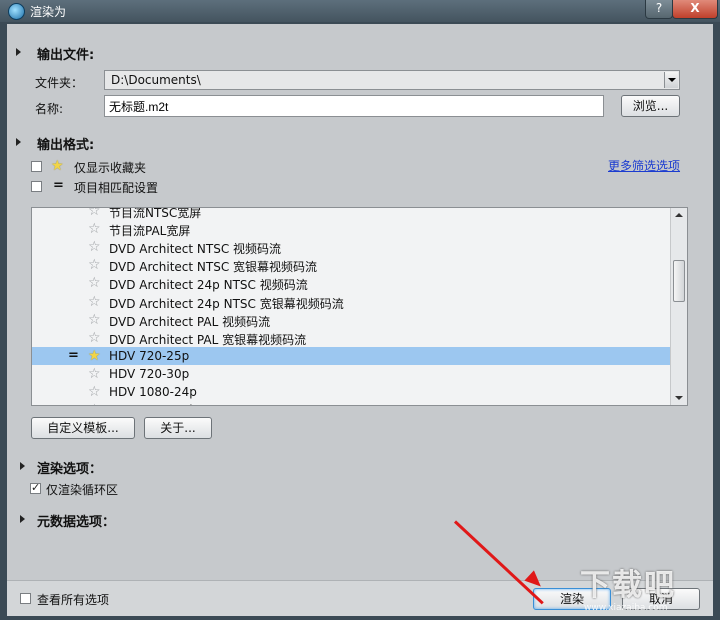 The width and height of the screenshot is (720, 620). Describe the element at coordinates (18, 52) in the screenshot. I see `expand-output-file-icon` at that location.